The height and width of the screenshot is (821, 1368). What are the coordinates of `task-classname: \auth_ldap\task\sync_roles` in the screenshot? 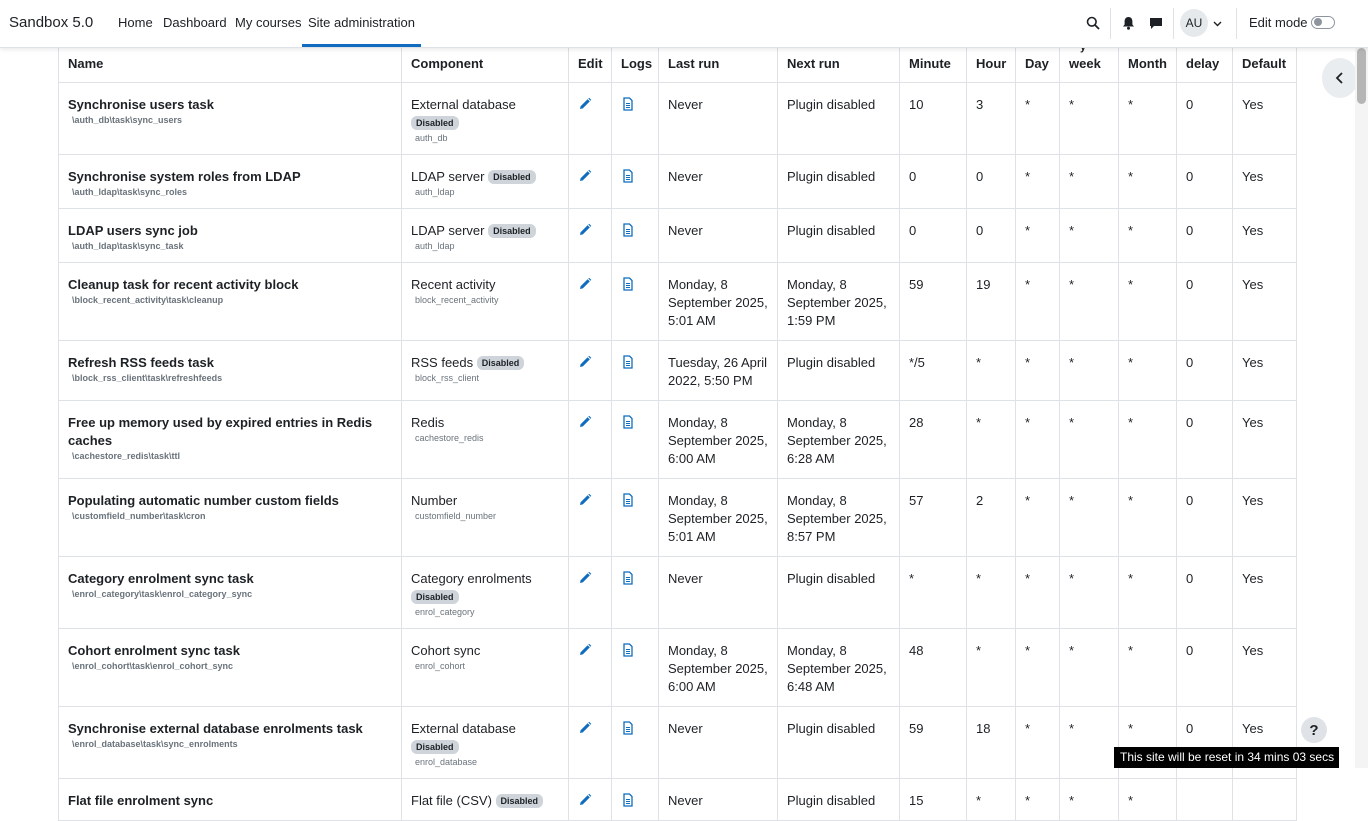 It's located at (130, 192).